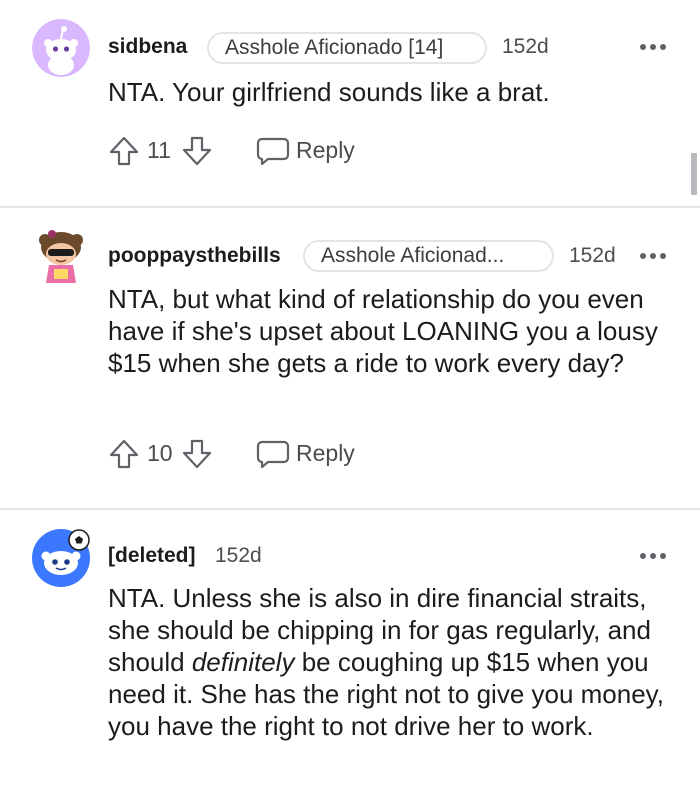 This screenshot has height=794, width=700. I want to click on comment-username: pooppaysthebills, so click(194, 256).